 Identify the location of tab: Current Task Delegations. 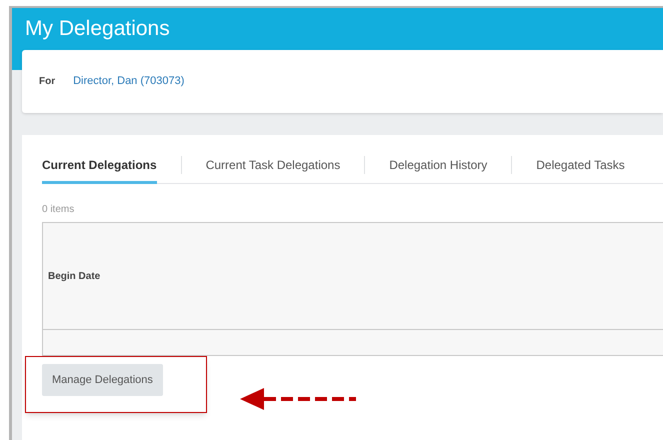
(273, 165).